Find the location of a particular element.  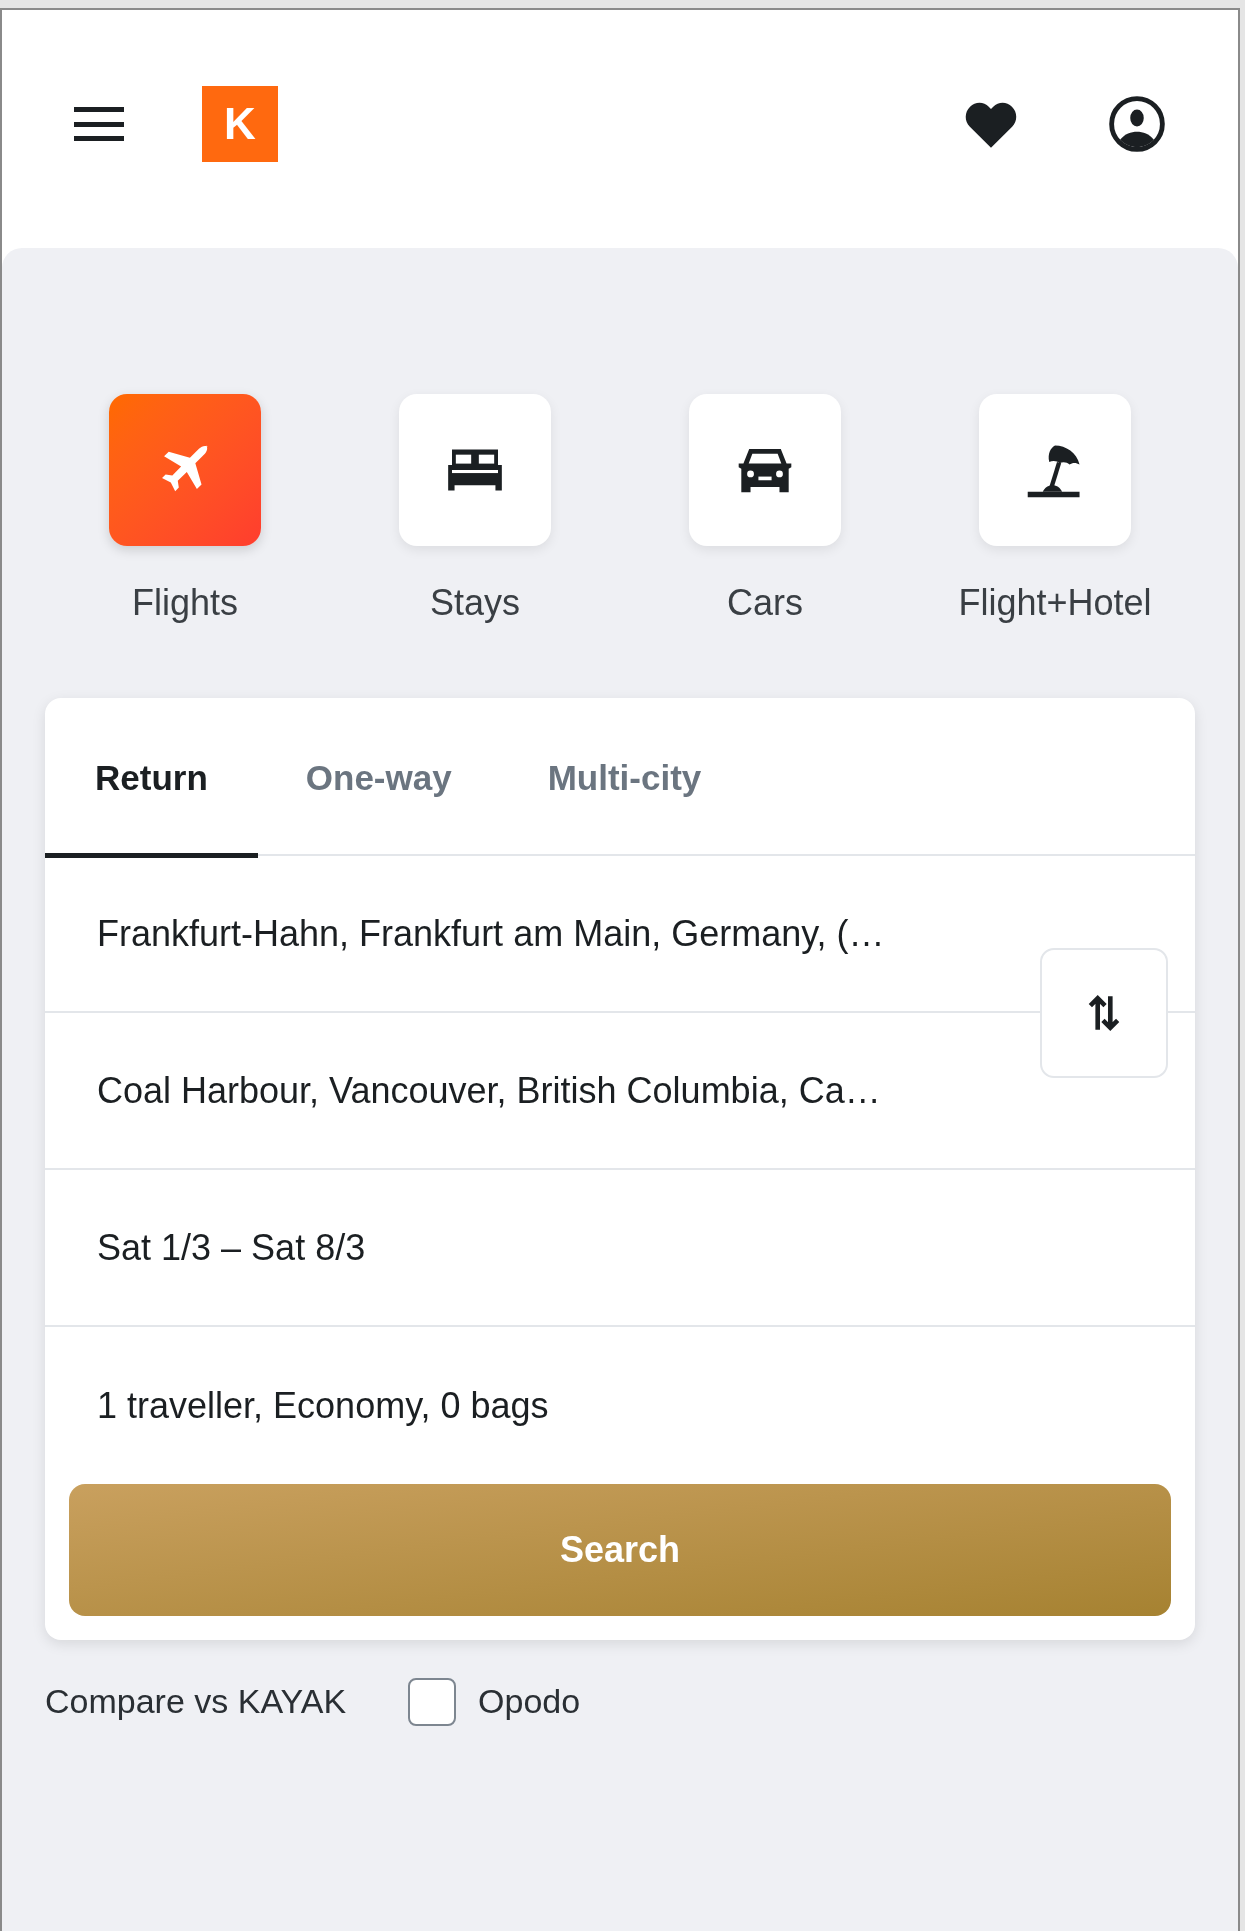

category-label: Stays is located at coordinates (474, 603).